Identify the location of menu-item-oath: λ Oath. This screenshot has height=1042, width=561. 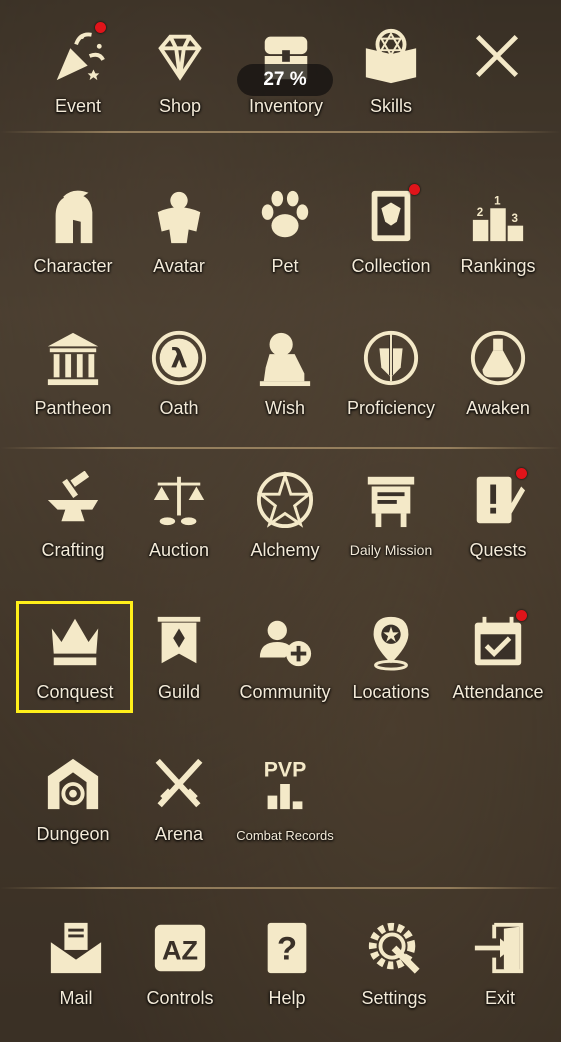
(179, 375).